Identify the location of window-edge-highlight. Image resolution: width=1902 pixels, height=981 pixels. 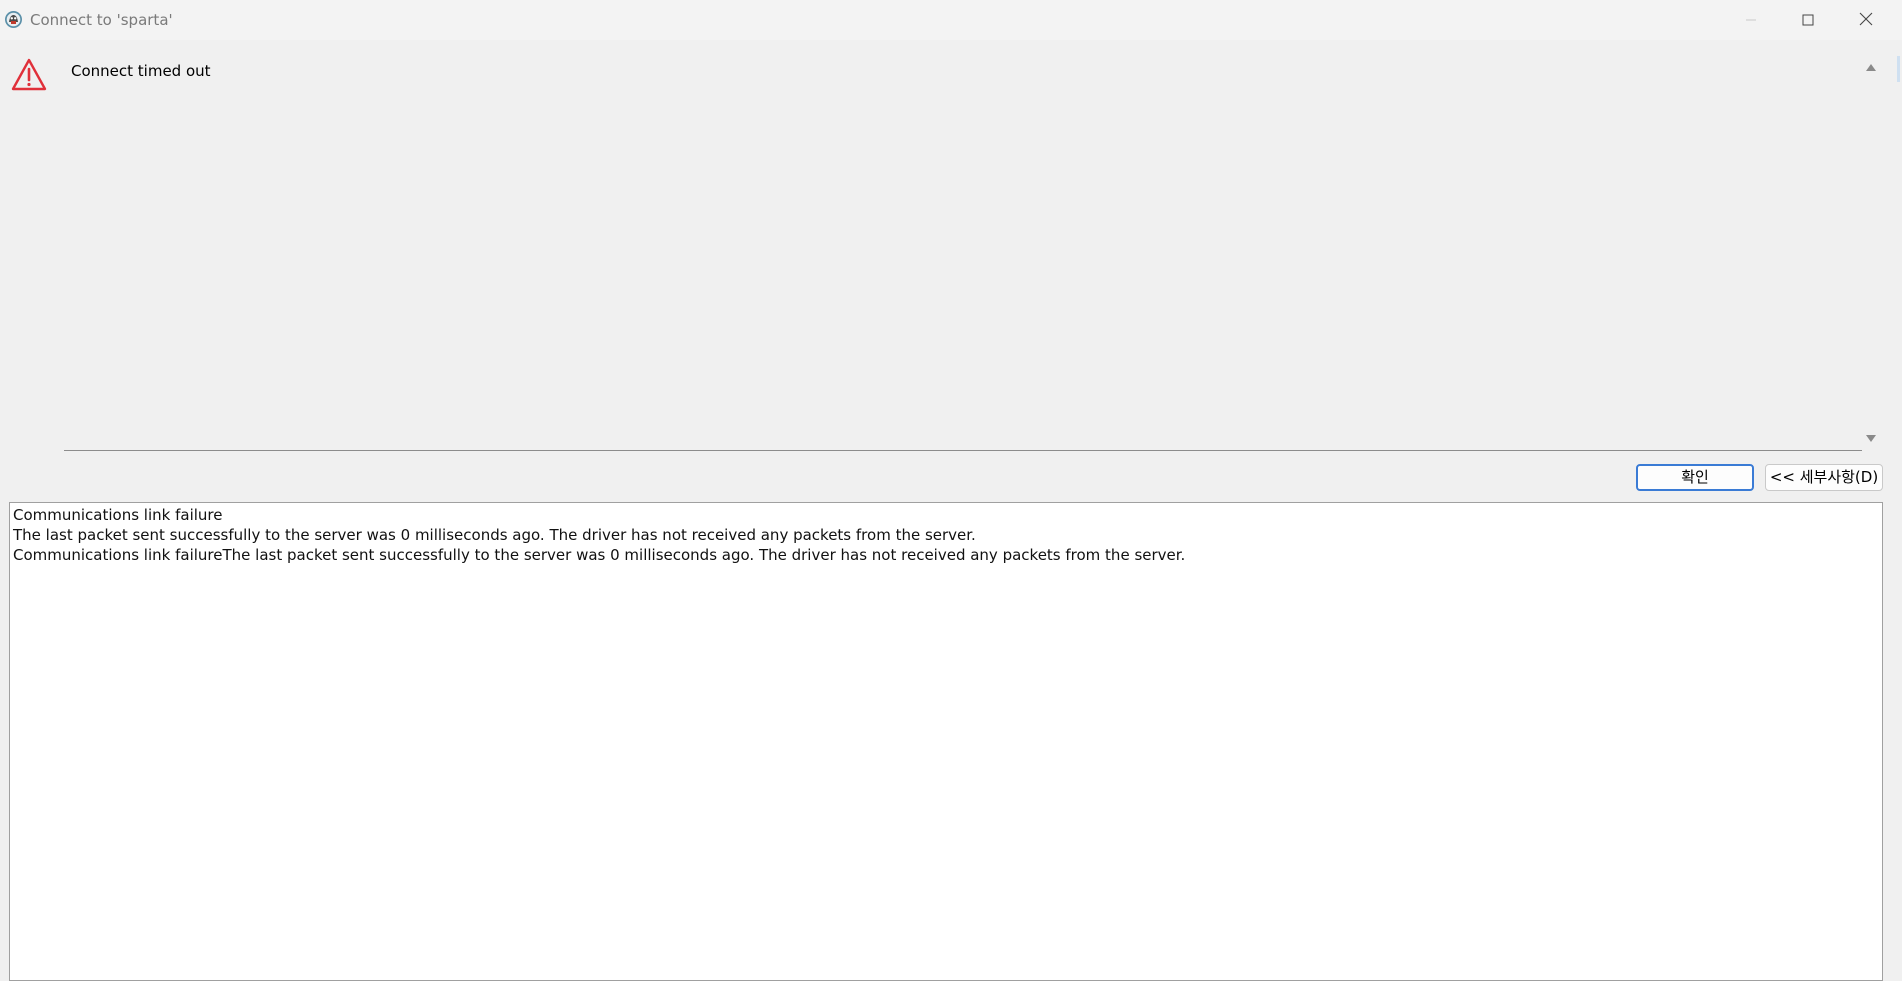
(1898, 69).